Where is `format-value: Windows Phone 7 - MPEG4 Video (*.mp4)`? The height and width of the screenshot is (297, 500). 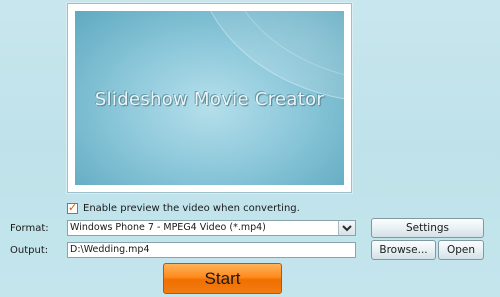
format-value: Windows Phone 7 - MPEG4 Video (*.mp4) is located at coordinates (168, 227).